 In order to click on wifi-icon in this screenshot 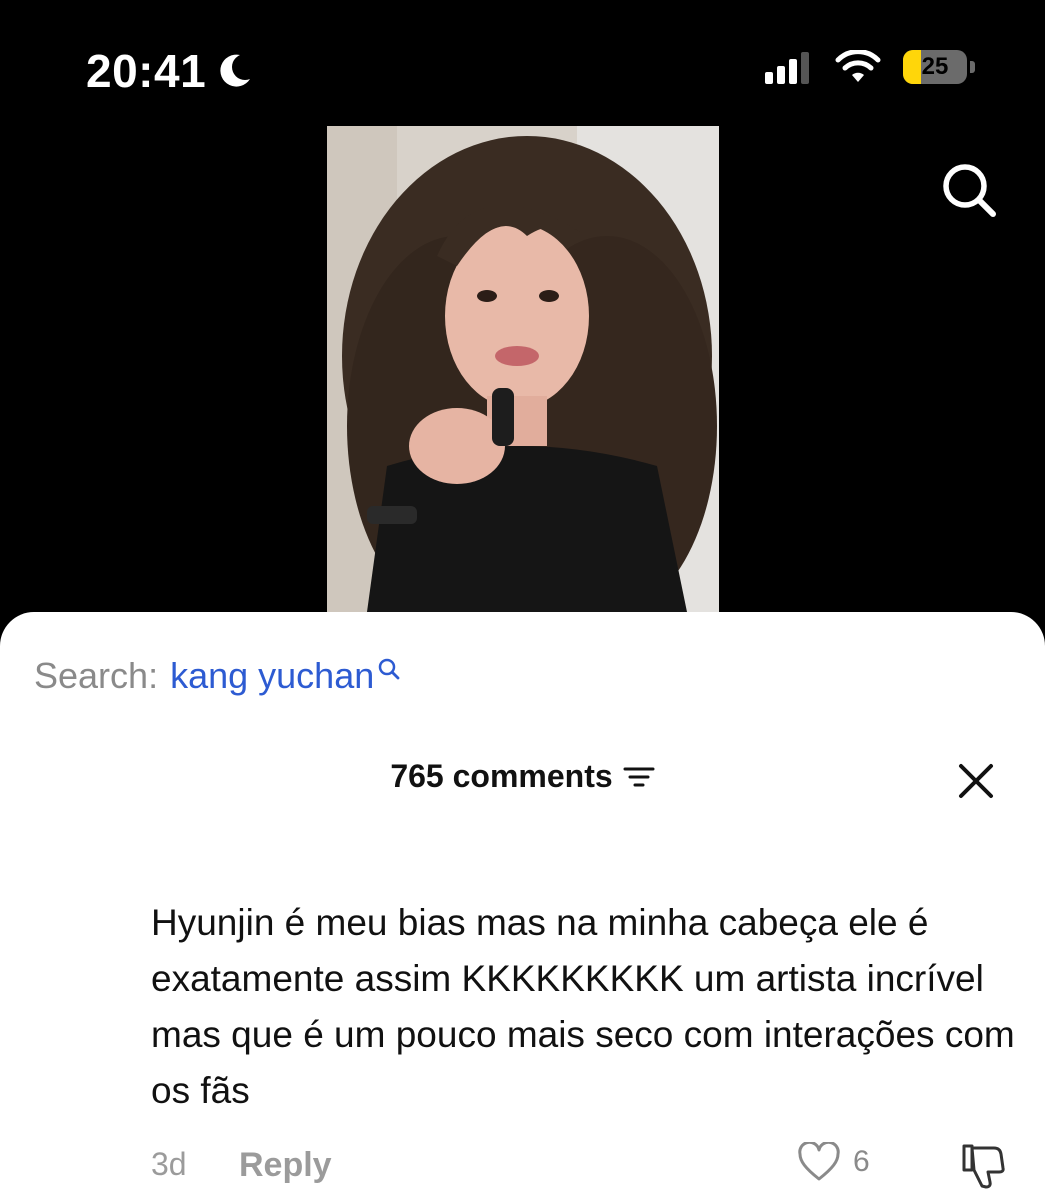, I will do `click(858, 66)`.